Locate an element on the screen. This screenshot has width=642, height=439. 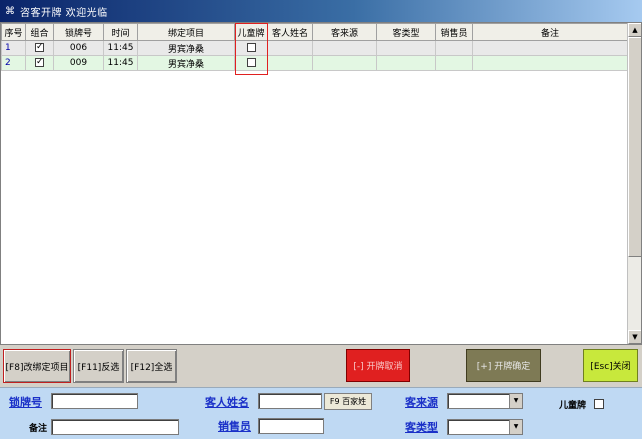
scroll-thumb is located at coordinates (634, 147).